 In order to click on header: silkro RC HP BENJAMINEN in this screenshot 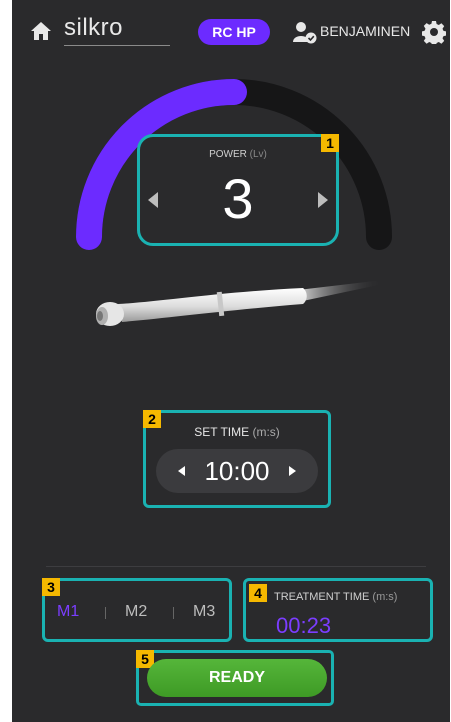, I will do `click(231, 32)`.